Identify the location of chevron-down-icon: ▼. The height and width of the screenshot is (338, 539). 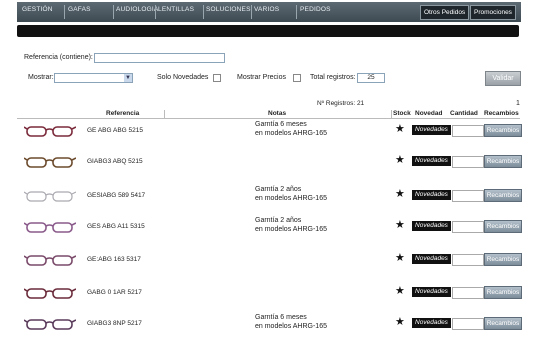
(128, 78).